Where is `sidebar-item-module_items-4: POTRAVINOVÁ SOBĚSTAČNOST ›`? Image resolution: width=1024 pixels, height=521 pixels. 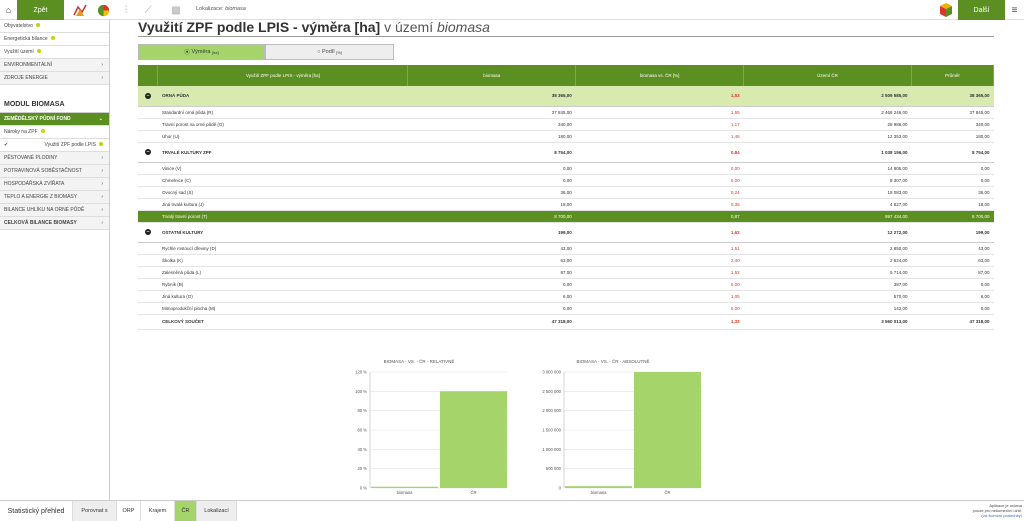 sidebar-item-module_items-4: POTRAVINOVÁ SOBĚSTAČNOST › is located at coordinates (54, 171).